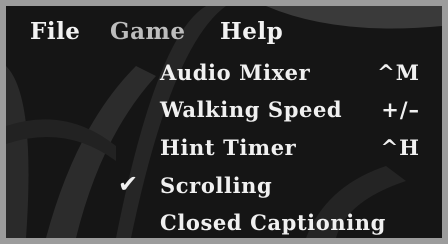 This screenshot has height=244, width=448. What do you see at coordinates (400, 147) in the screenshot?
I see `menu-item-shortcut: ^H` at bounding box center [400, 147].